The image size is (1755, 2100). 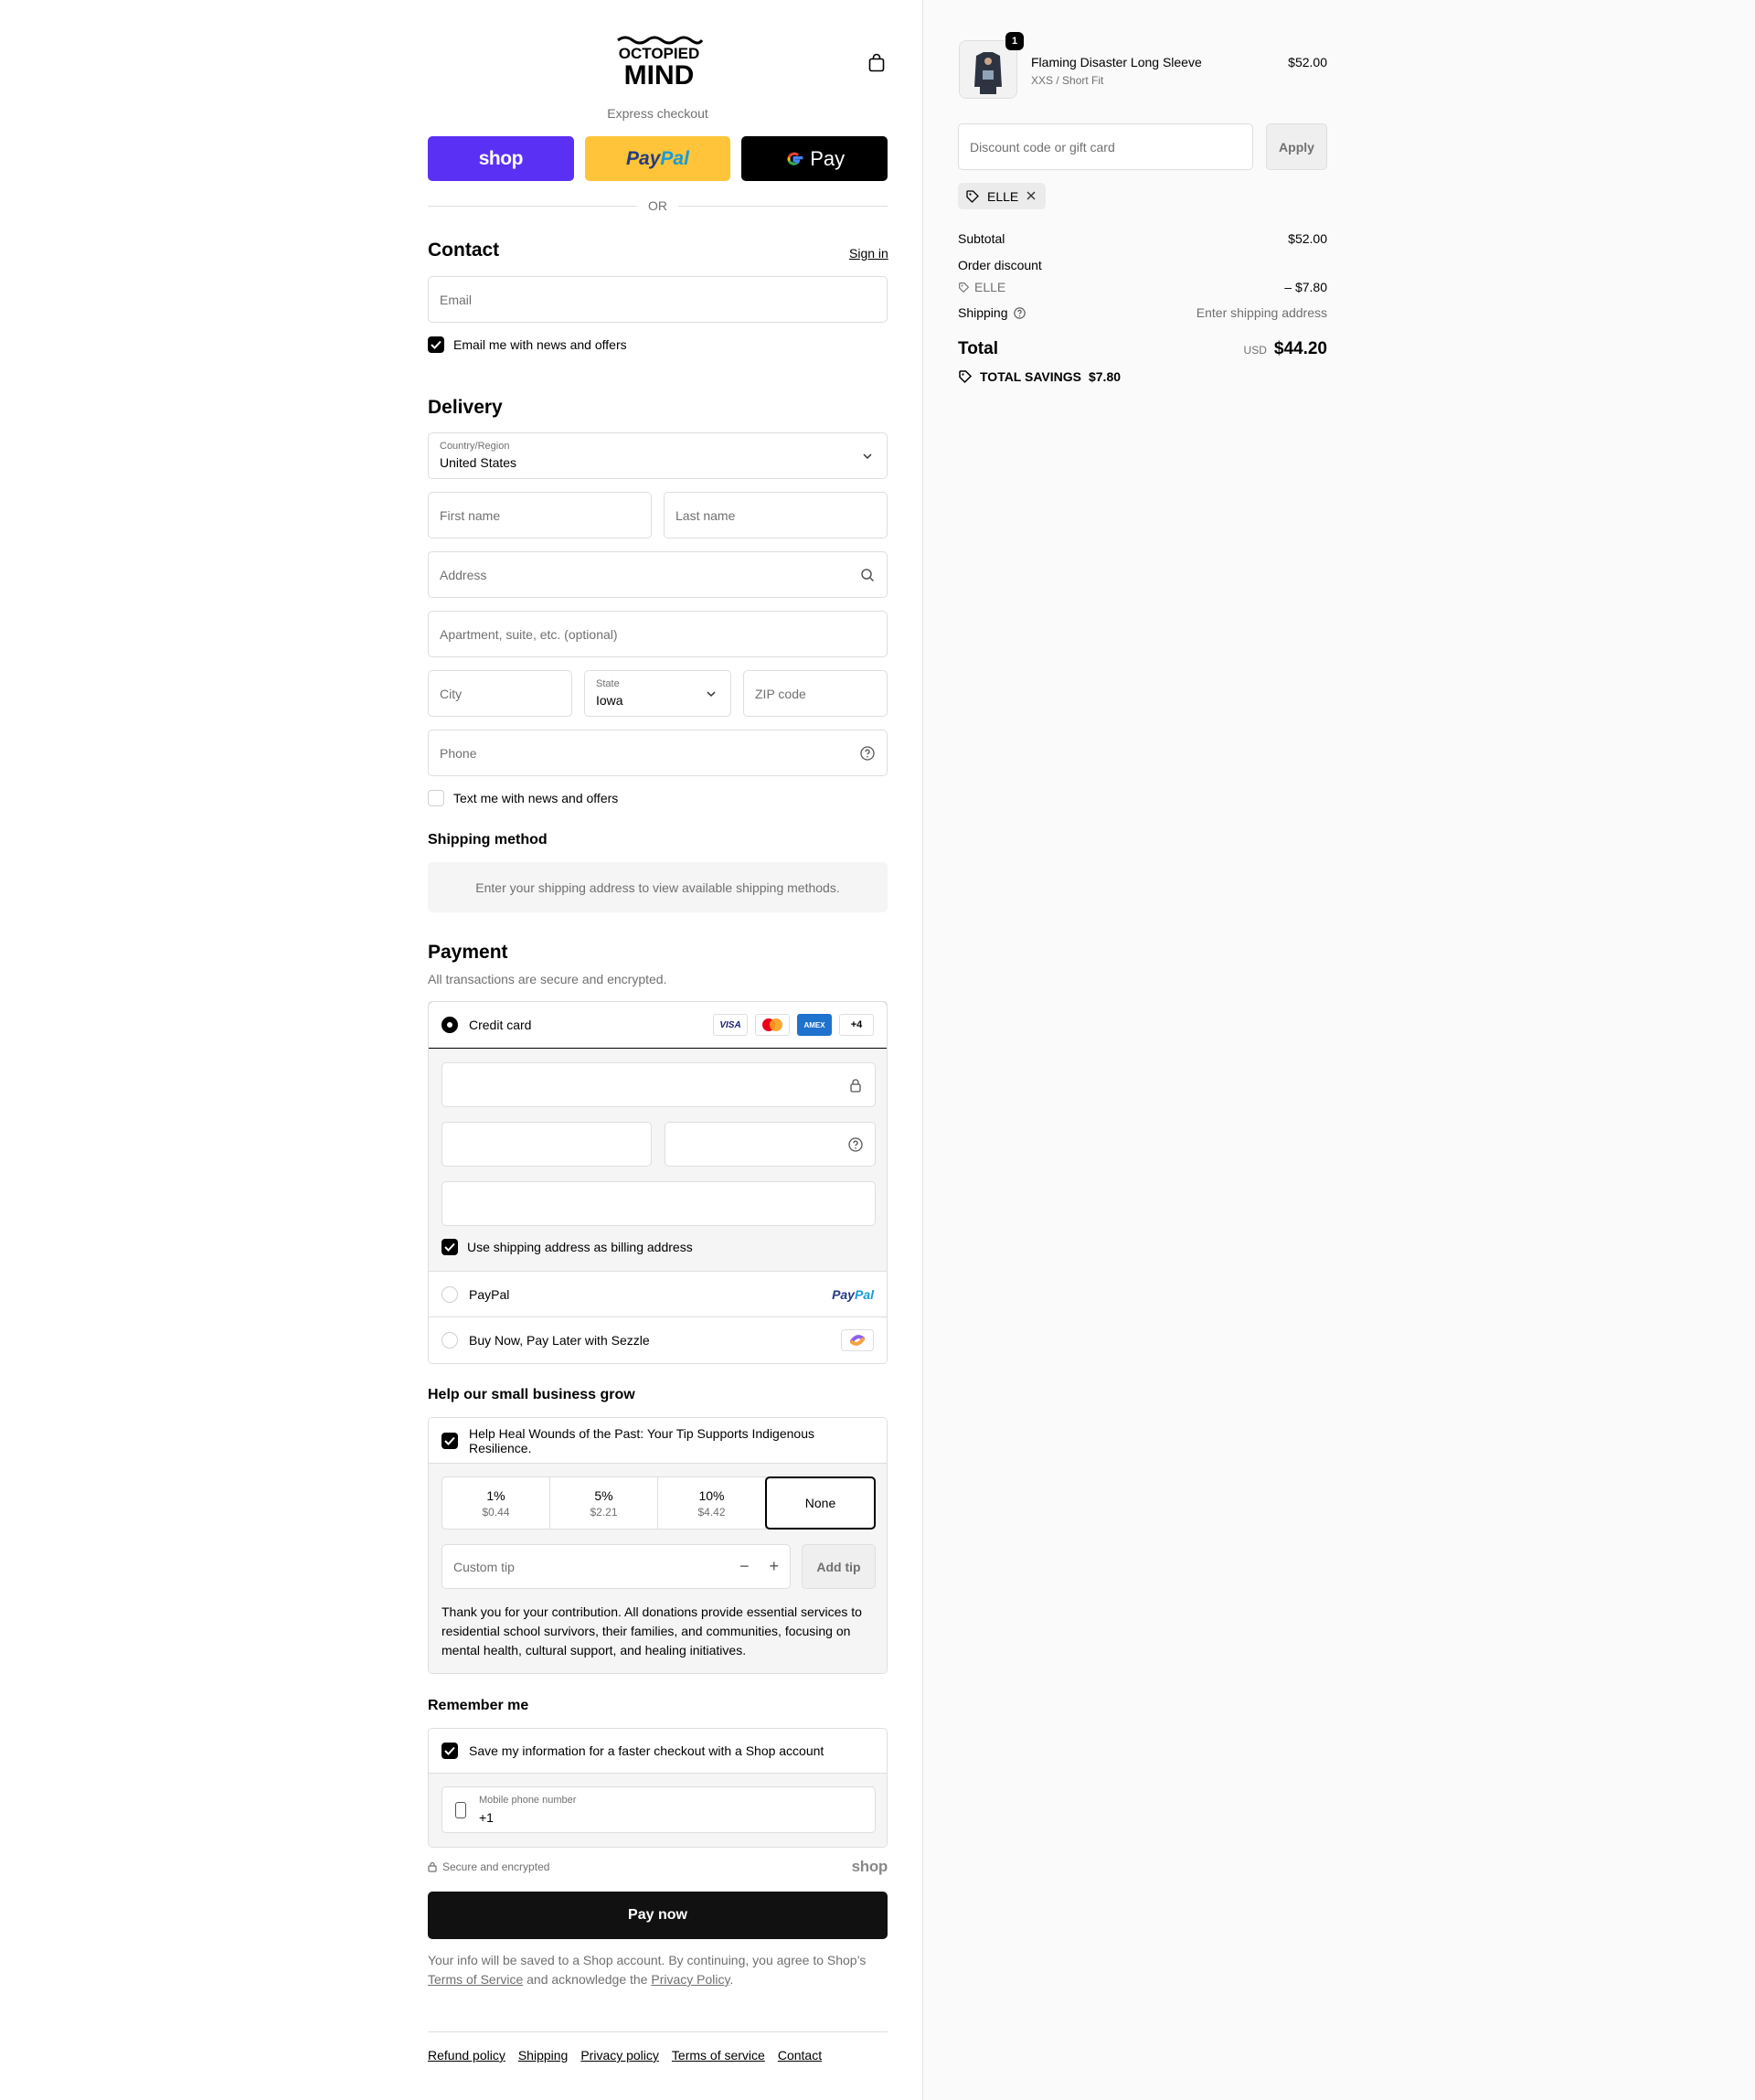 What do you see at coordinates (543, 2055) in the screenshot?
I see `footer-link-shipping: Shipping` at bounding box center [543, 2055].